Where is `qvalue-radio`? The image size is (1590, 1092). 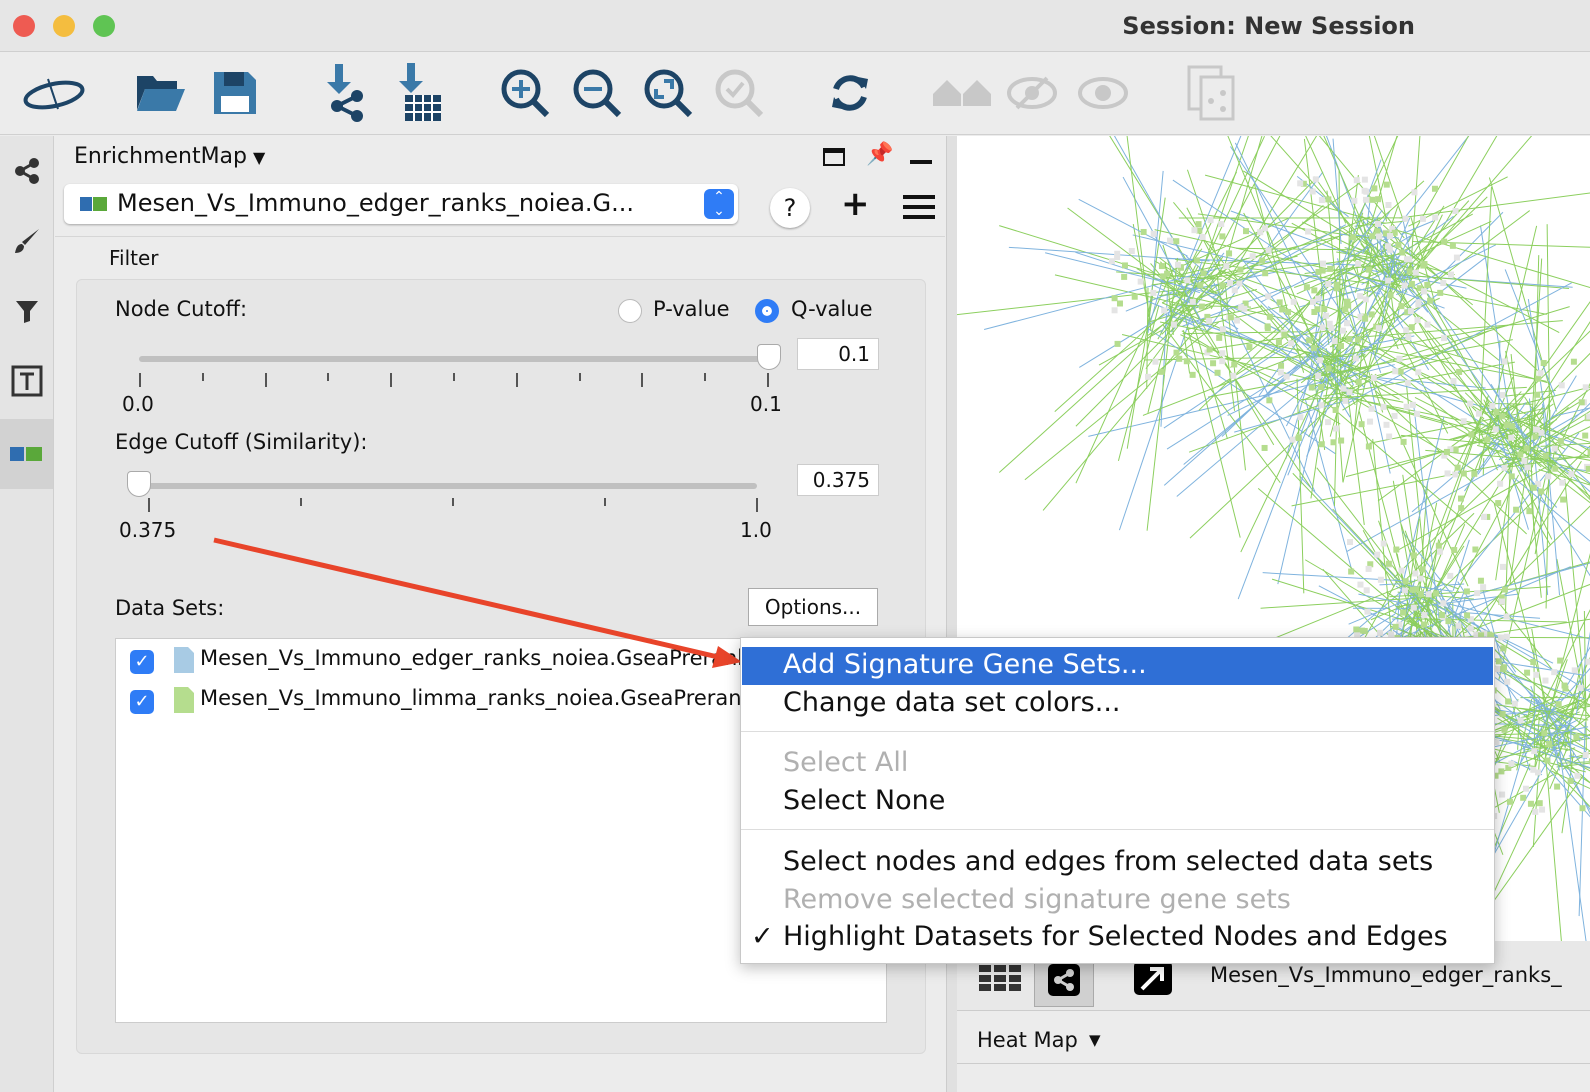
qvalue-radio is located at coordinates (767, 311).